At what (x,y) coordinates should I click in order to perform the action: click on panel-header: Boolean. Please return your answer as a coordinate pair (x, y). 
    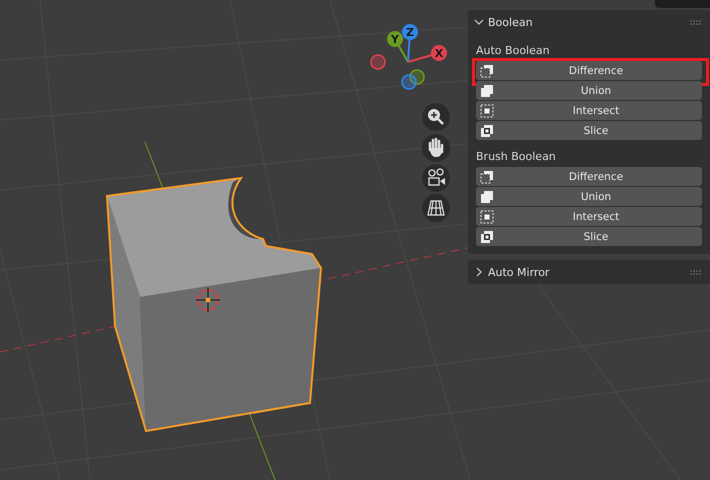
    Looking at the image, I should click on (589, 22).